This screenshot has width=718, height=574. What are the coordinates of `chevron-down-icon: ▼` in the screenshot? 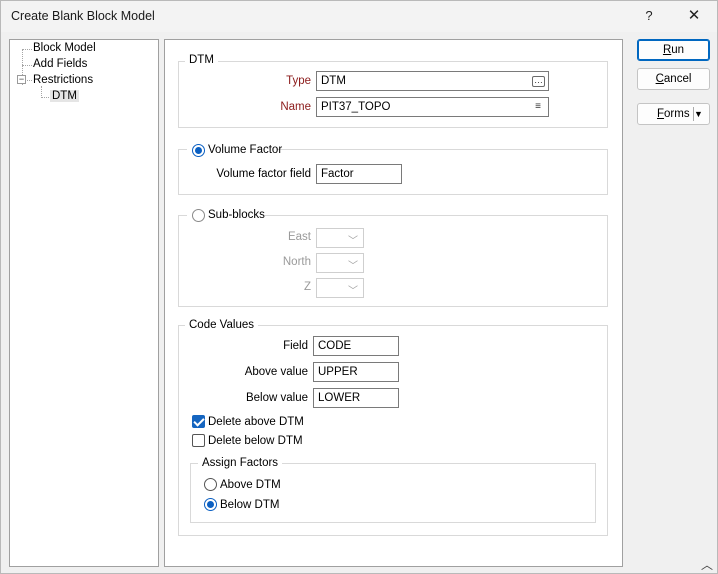 It's located at (701, 114).